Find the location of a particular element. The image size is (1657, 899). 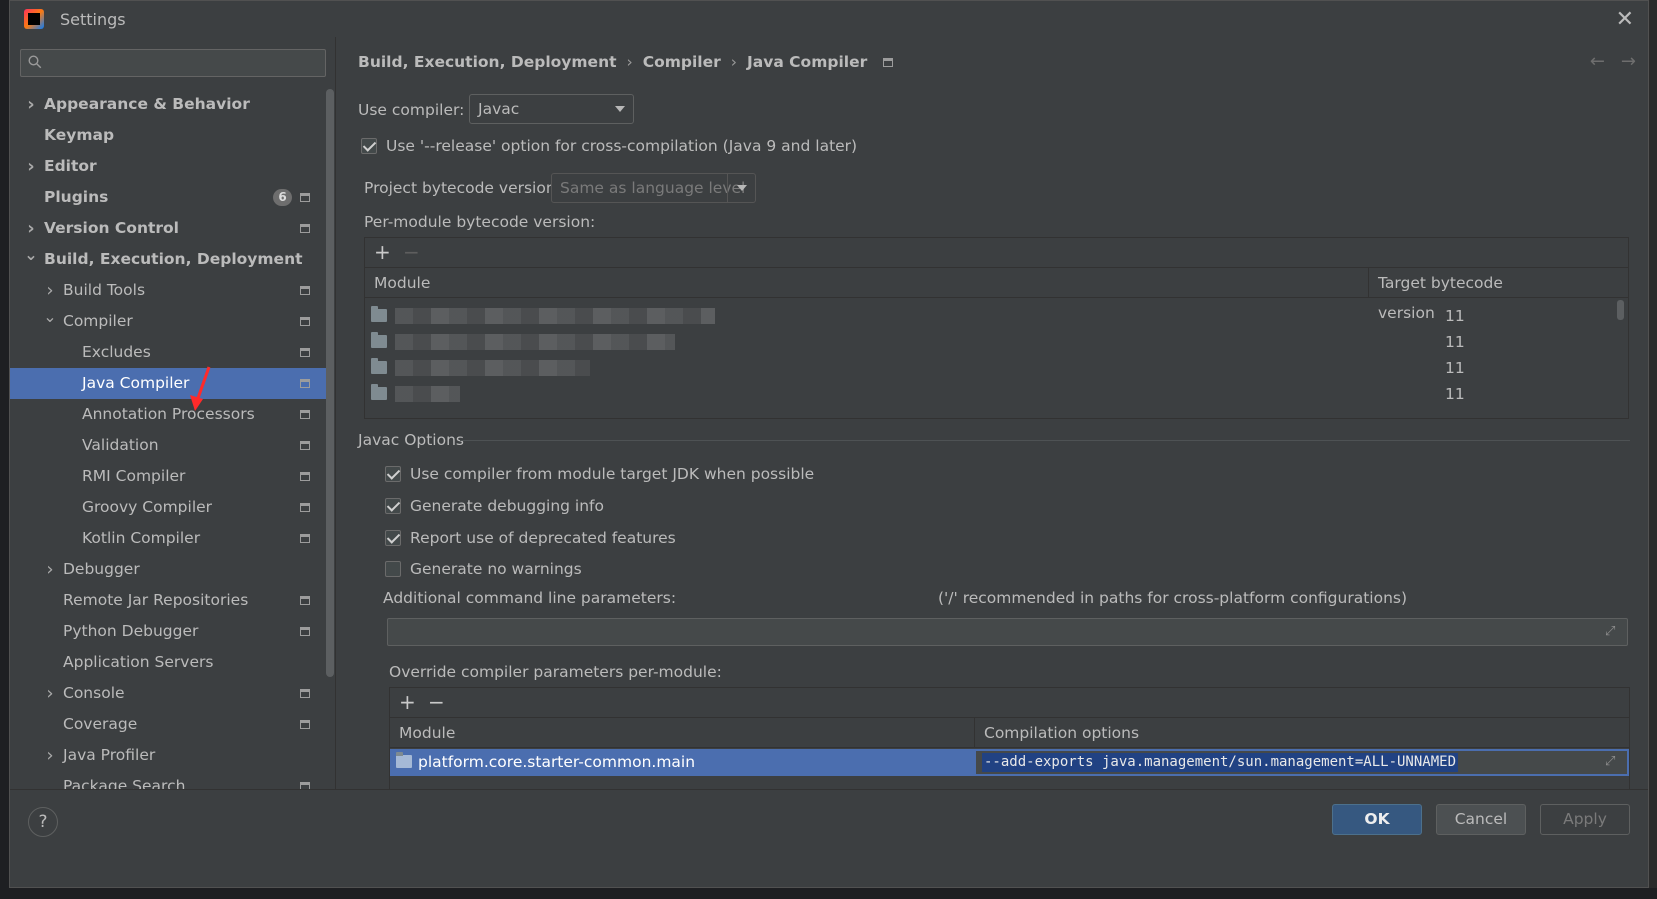

window-title: Settings is located at coordinates (93, 19).